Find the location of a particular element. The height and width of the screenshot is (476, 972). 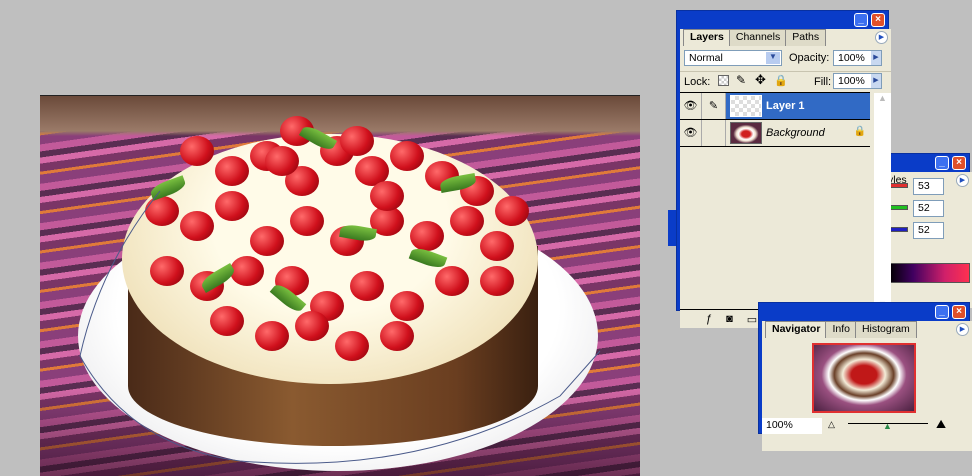

lock-paint-icon: ✎ is located at coordinates (741, 80).